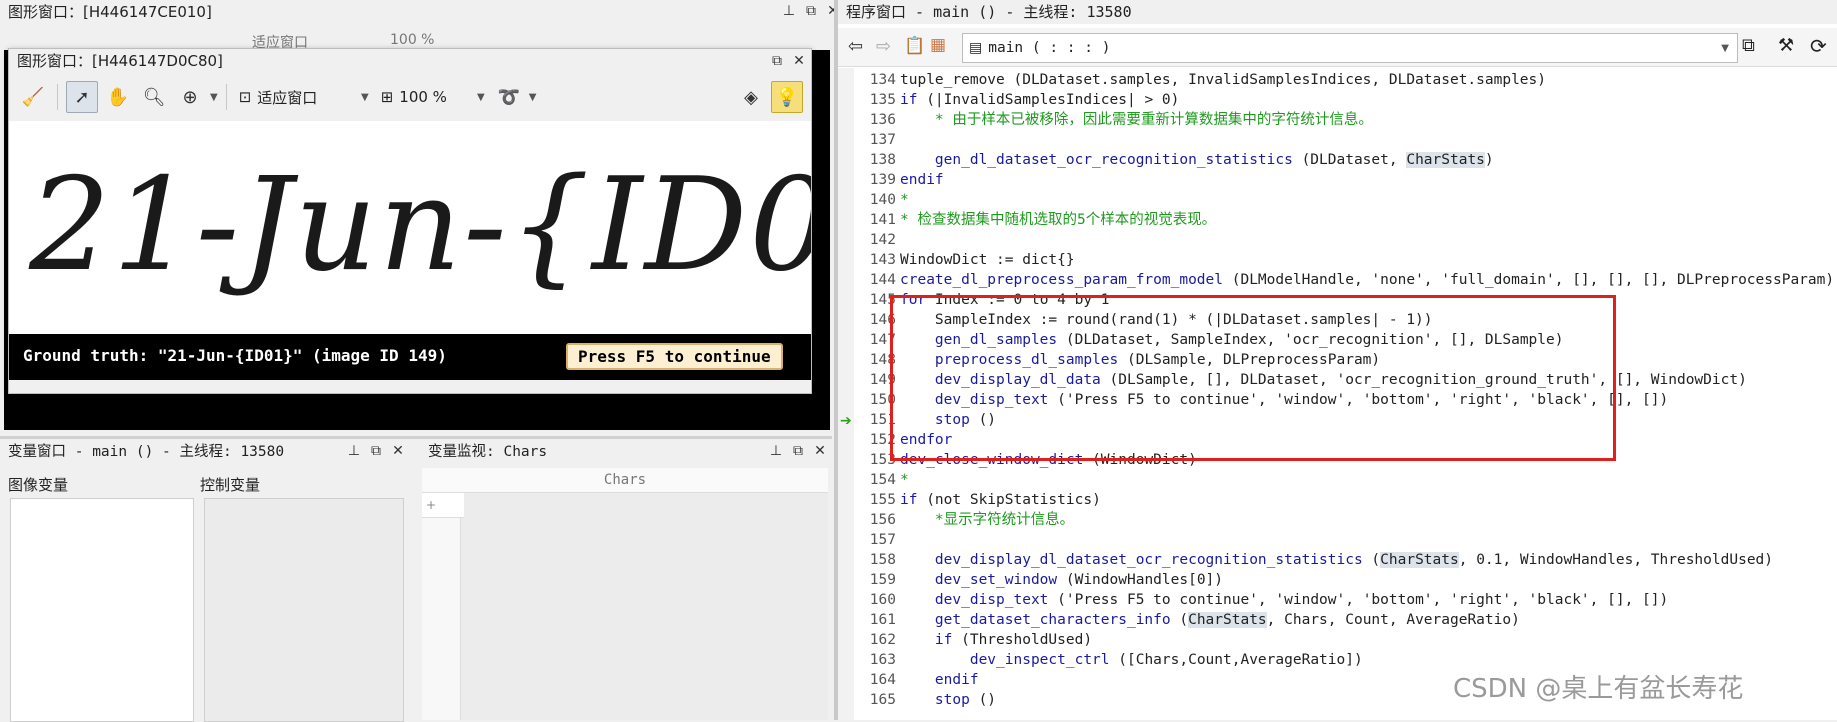  What do you see at coordinates (33, 97) in the screenshot?
I see `clear-broom-icon: 🧹` at bounding box center [33, 97].